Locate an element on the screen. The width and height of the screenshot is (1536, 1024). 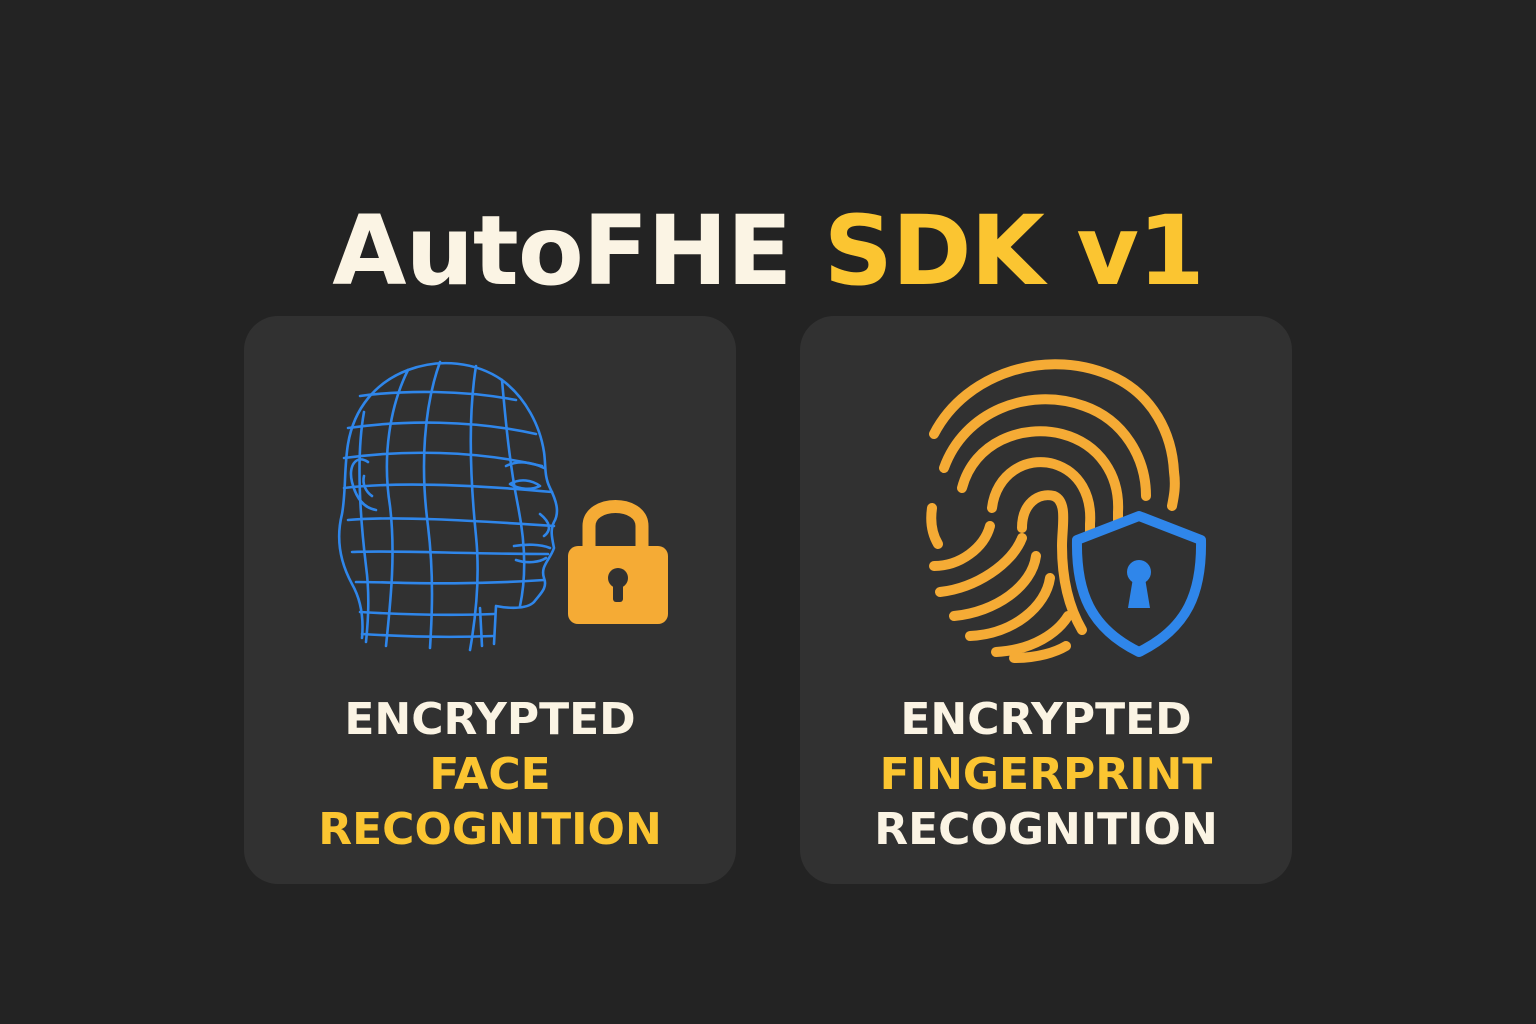
shield-keyhole-icon is located at coordinates (1139, 584).